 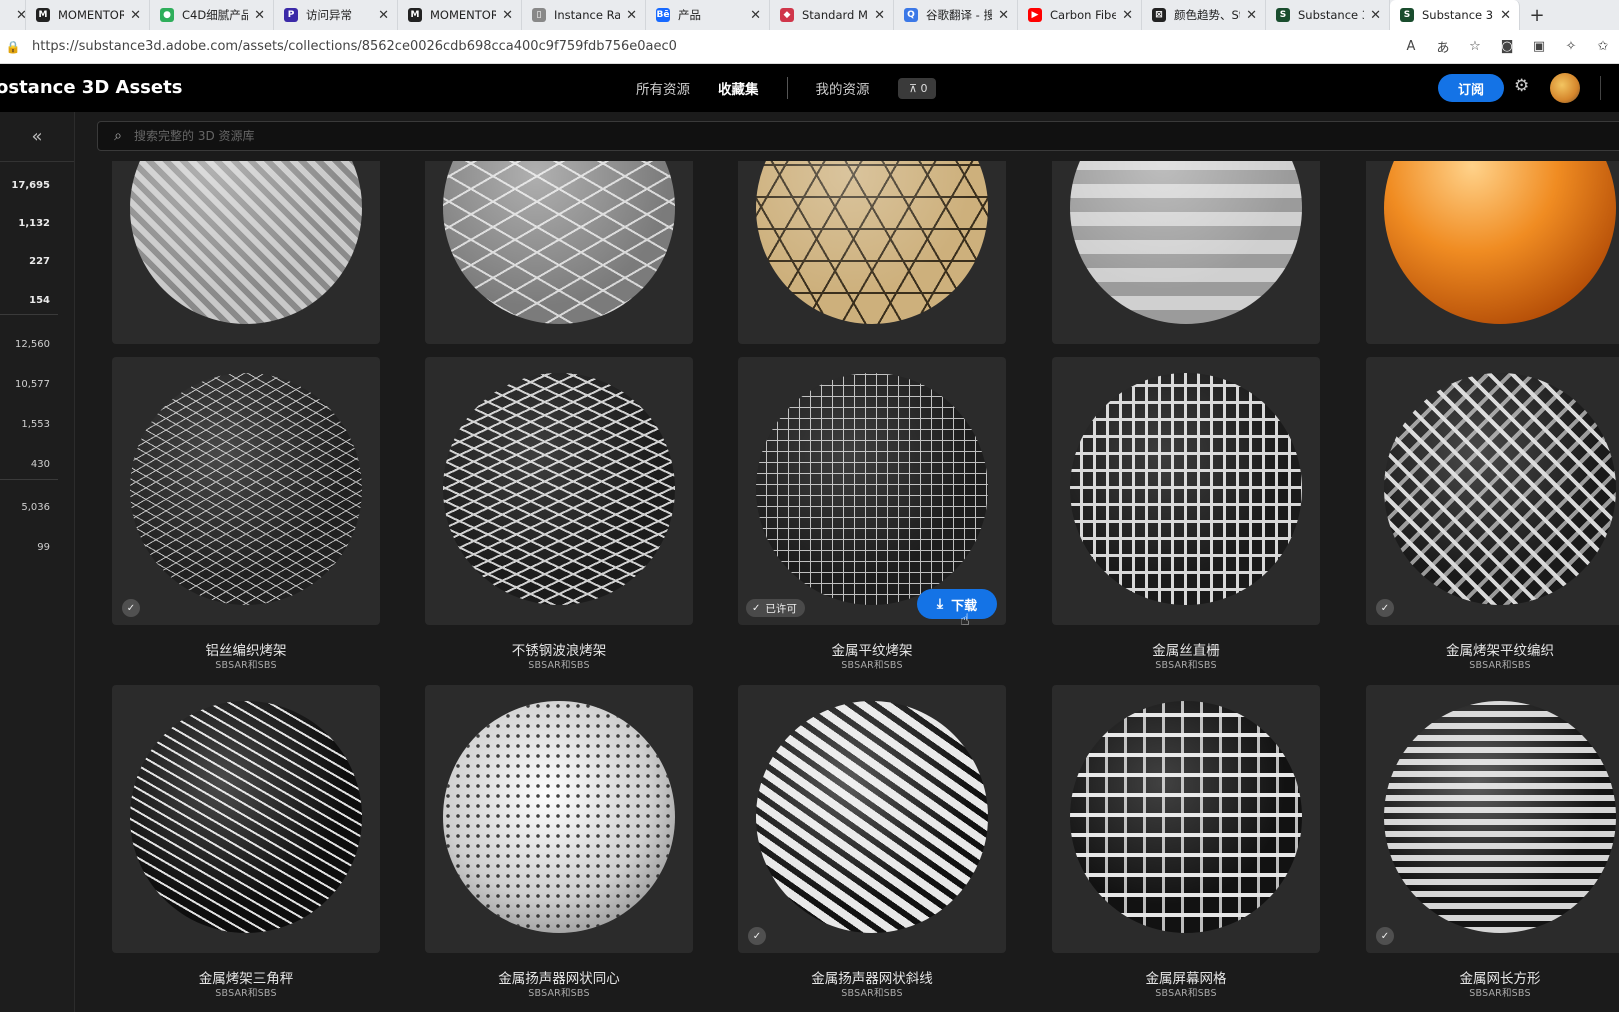 I want to click on asset-card: ✓ 金属烤架平纹编织 SBSAR和SBS, so click(x=1492, y=523).